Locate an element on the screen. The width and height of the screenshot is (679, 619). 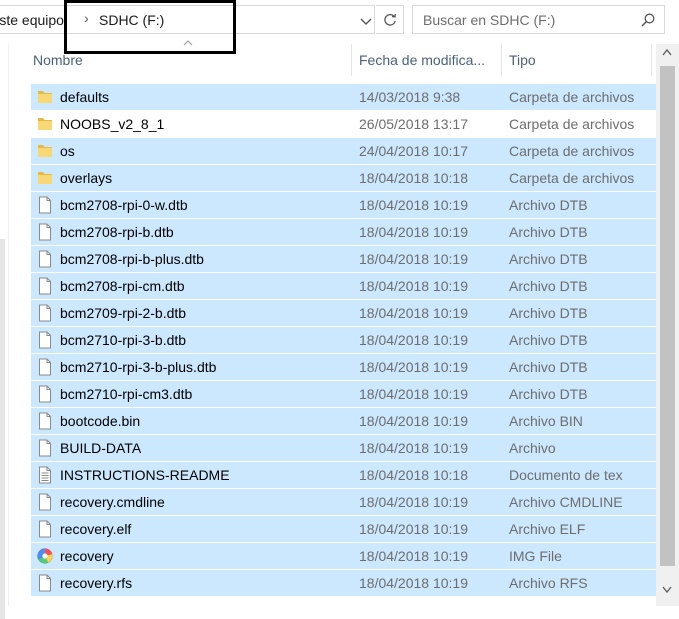
file-name: bcm2710-rpi-3-b.dtb is located at coordinates (123, 340).